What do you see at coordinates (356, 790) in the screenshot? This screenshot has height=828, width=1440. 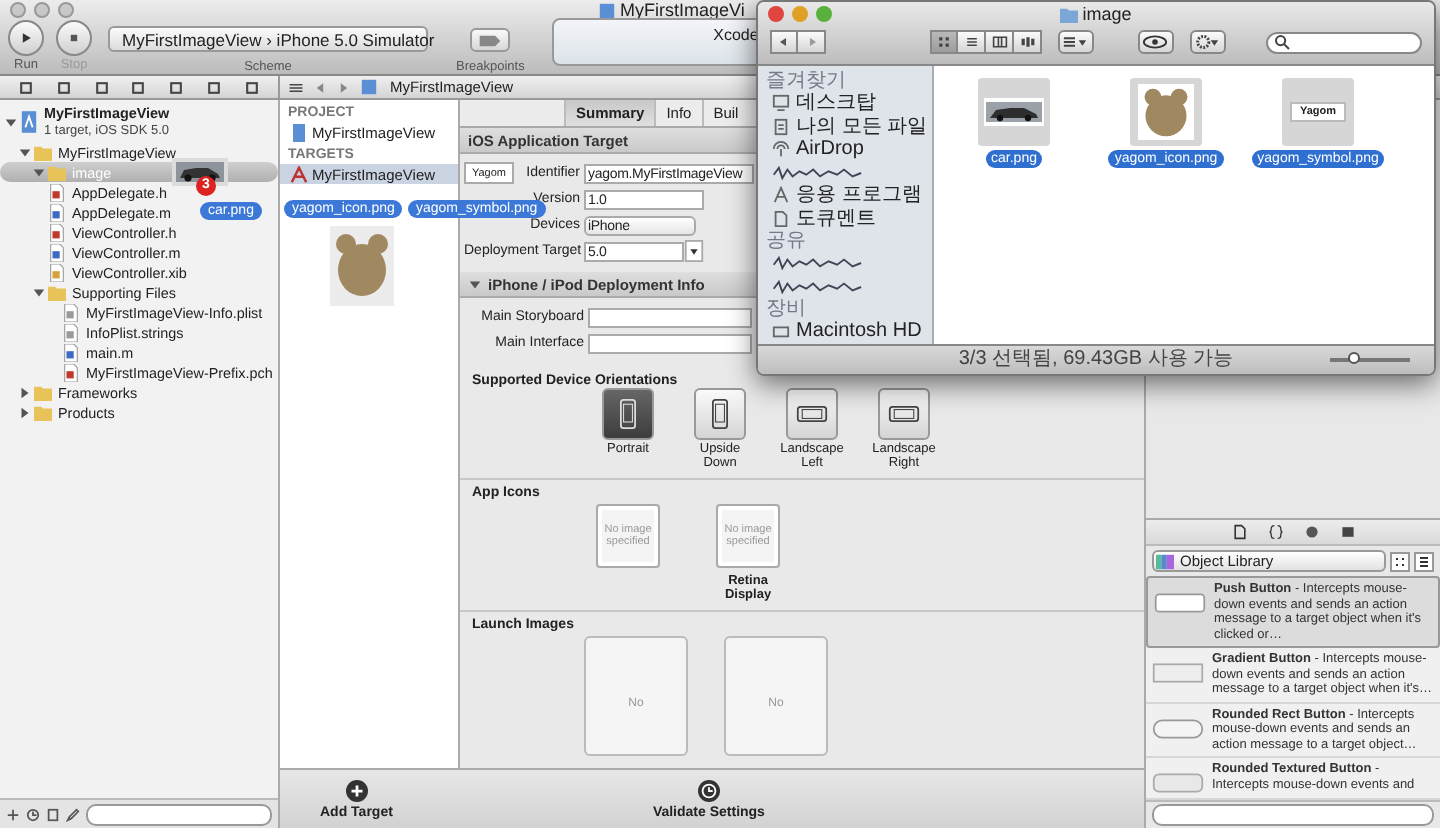 I see `plus-icon` at bounding box center [356, 790].